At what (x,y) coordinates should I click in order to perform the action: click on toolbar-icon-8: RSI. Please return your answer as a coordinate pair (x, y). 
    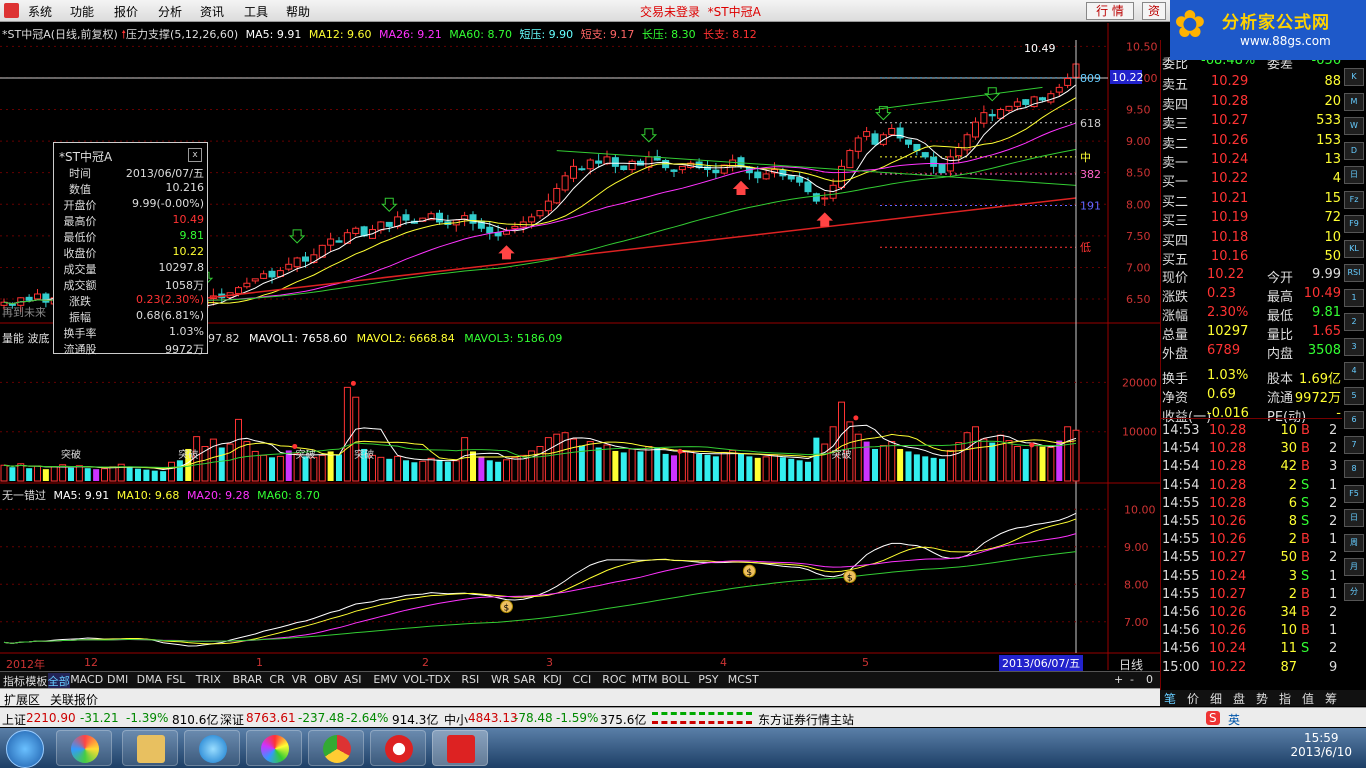
    Looking at the image, I should click on (1354, 273).